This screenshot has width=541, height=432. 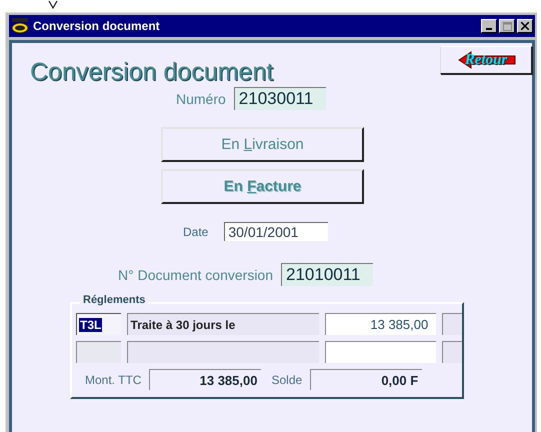 I want to click on window-title: Conversion document, so click(x=97, y=26).